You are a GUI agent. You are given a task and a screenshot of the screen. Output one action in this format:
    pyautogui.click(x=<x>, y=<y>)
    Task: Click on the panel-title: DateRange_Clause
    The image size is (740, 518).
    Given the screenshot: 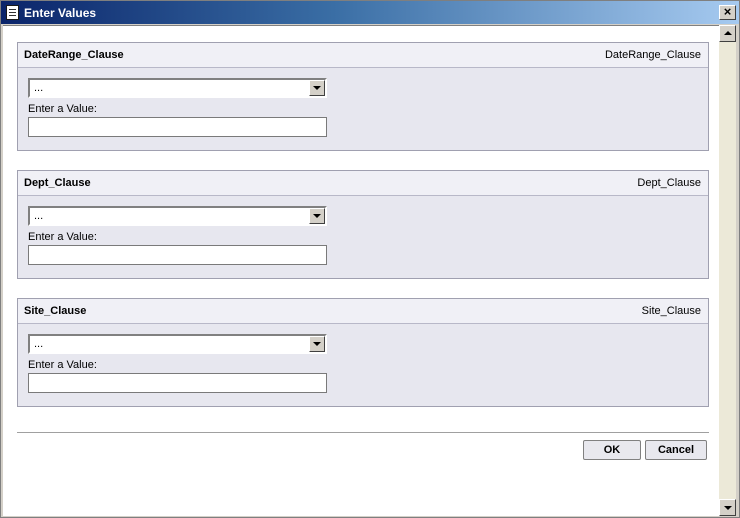 What is the action you would take?
    pyautogui.click(x=74, y=55)
    